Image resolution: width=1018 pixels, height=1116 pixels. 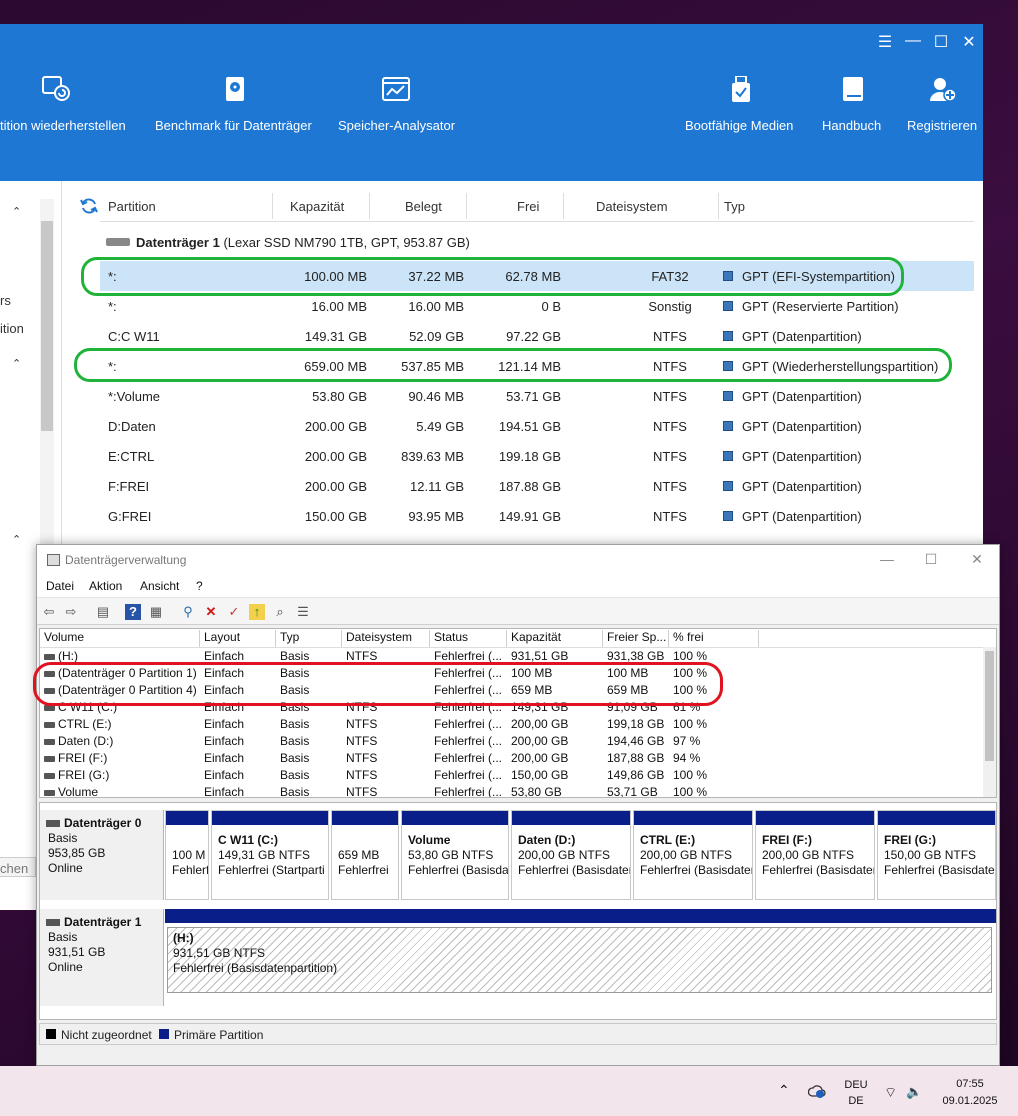 I want to click on partition-type-icon, so click(x=728, y=306).